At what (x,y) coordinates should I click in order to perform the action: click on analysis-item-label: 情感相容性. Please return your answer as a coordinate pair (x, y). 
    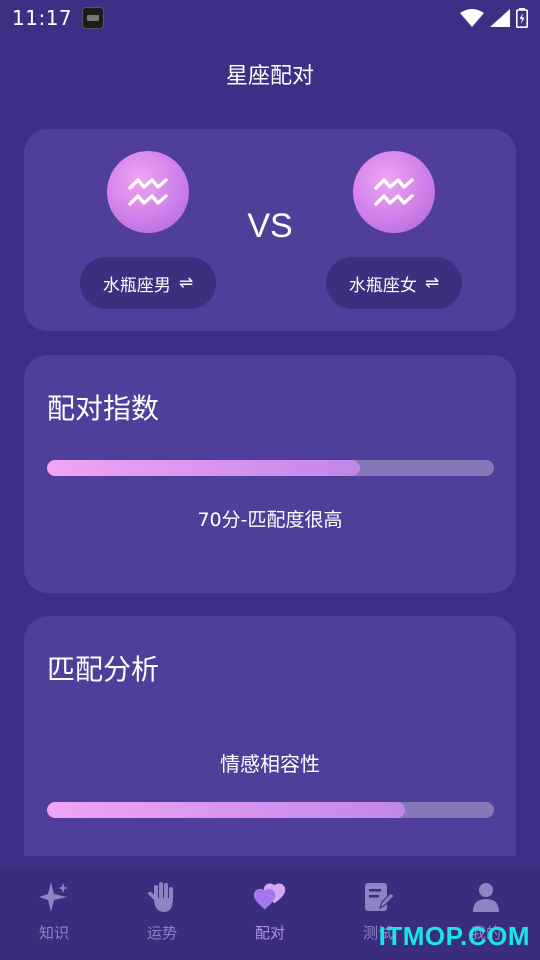
    Looking at the image, I should click on (270, 764).